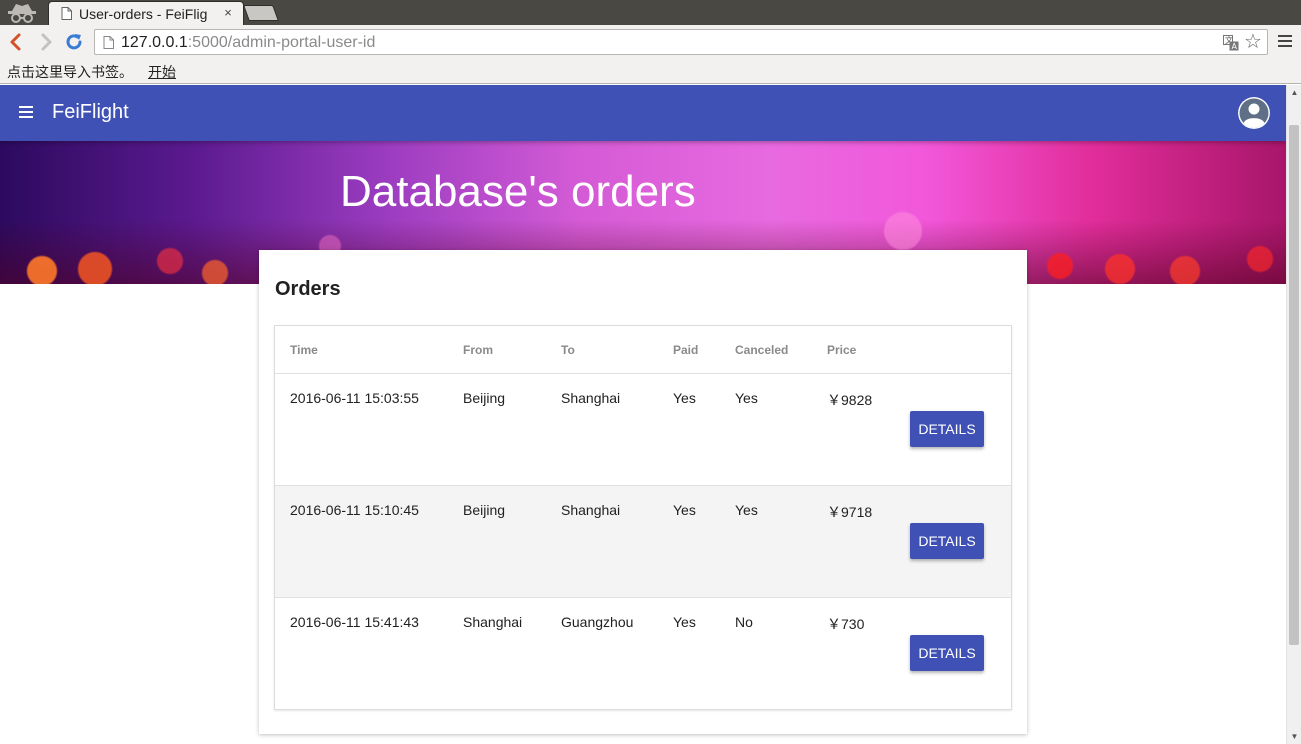 Image resolution: width=1301 pixels, height=744 pixels. Describe the element at coordinates (16, 42) in the screenshot. I see `back-arrow-icon` at that location.